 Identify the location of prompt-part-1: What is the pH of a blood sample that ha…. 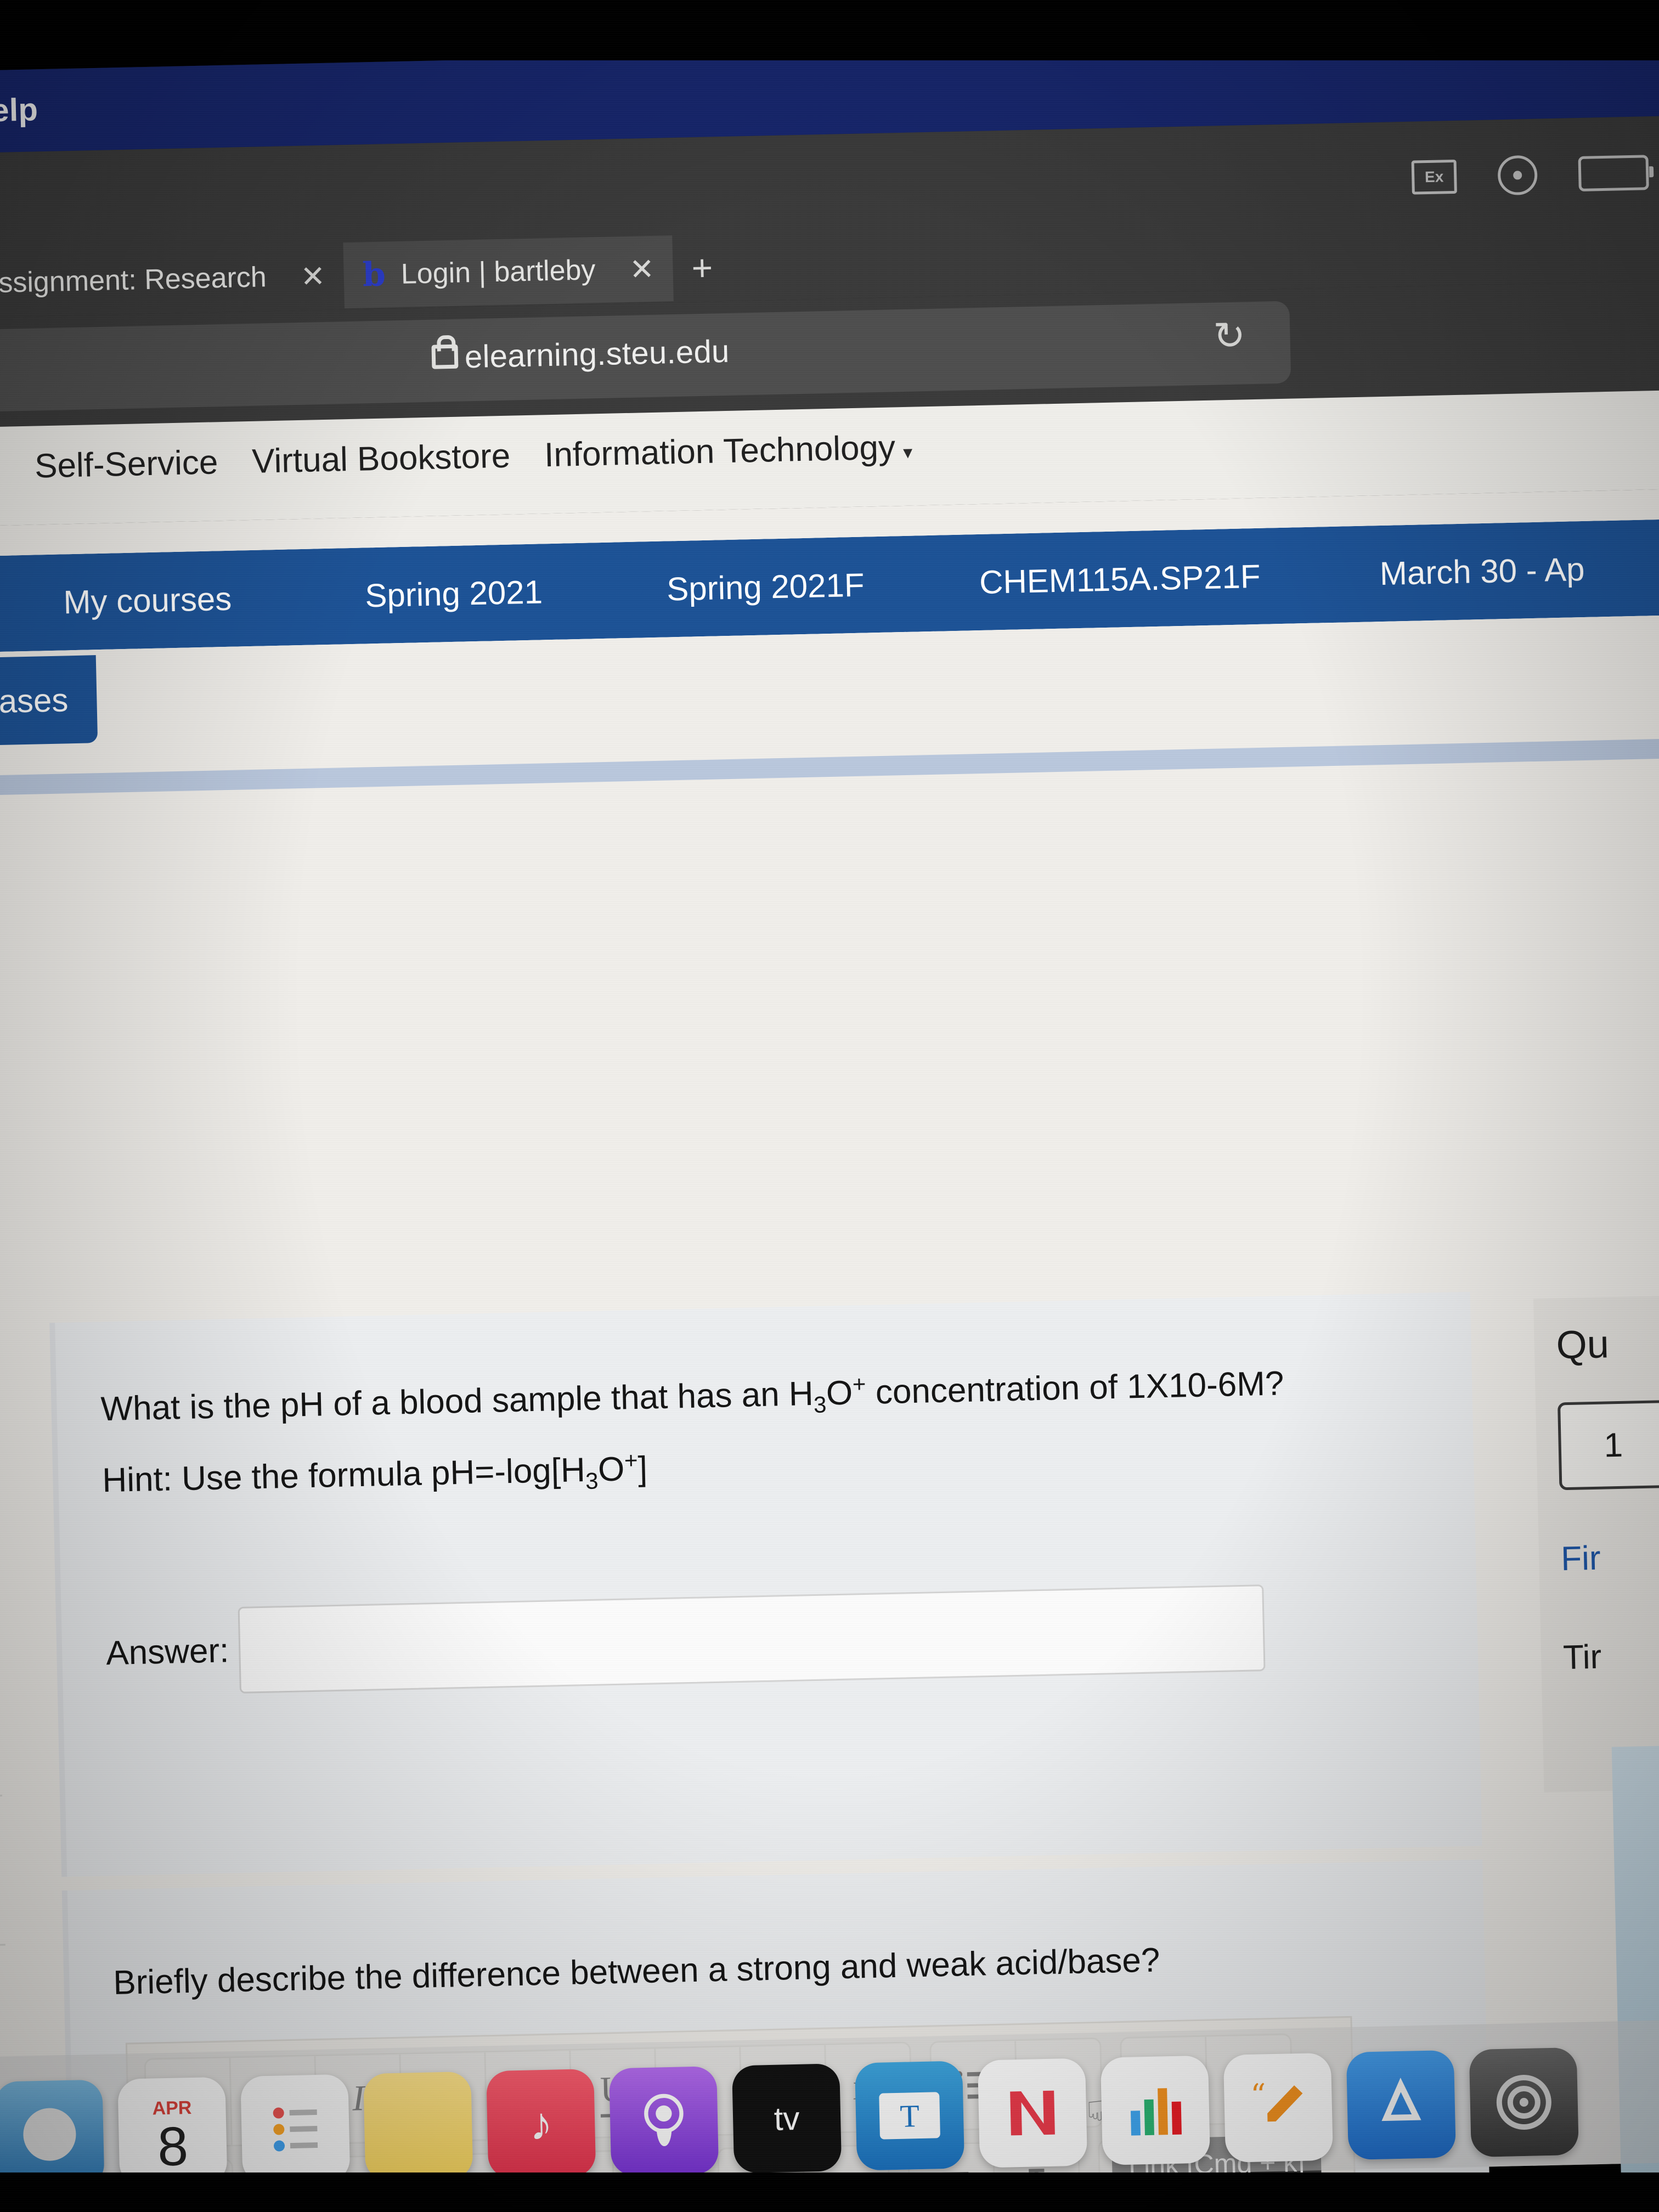
(457, 1401).